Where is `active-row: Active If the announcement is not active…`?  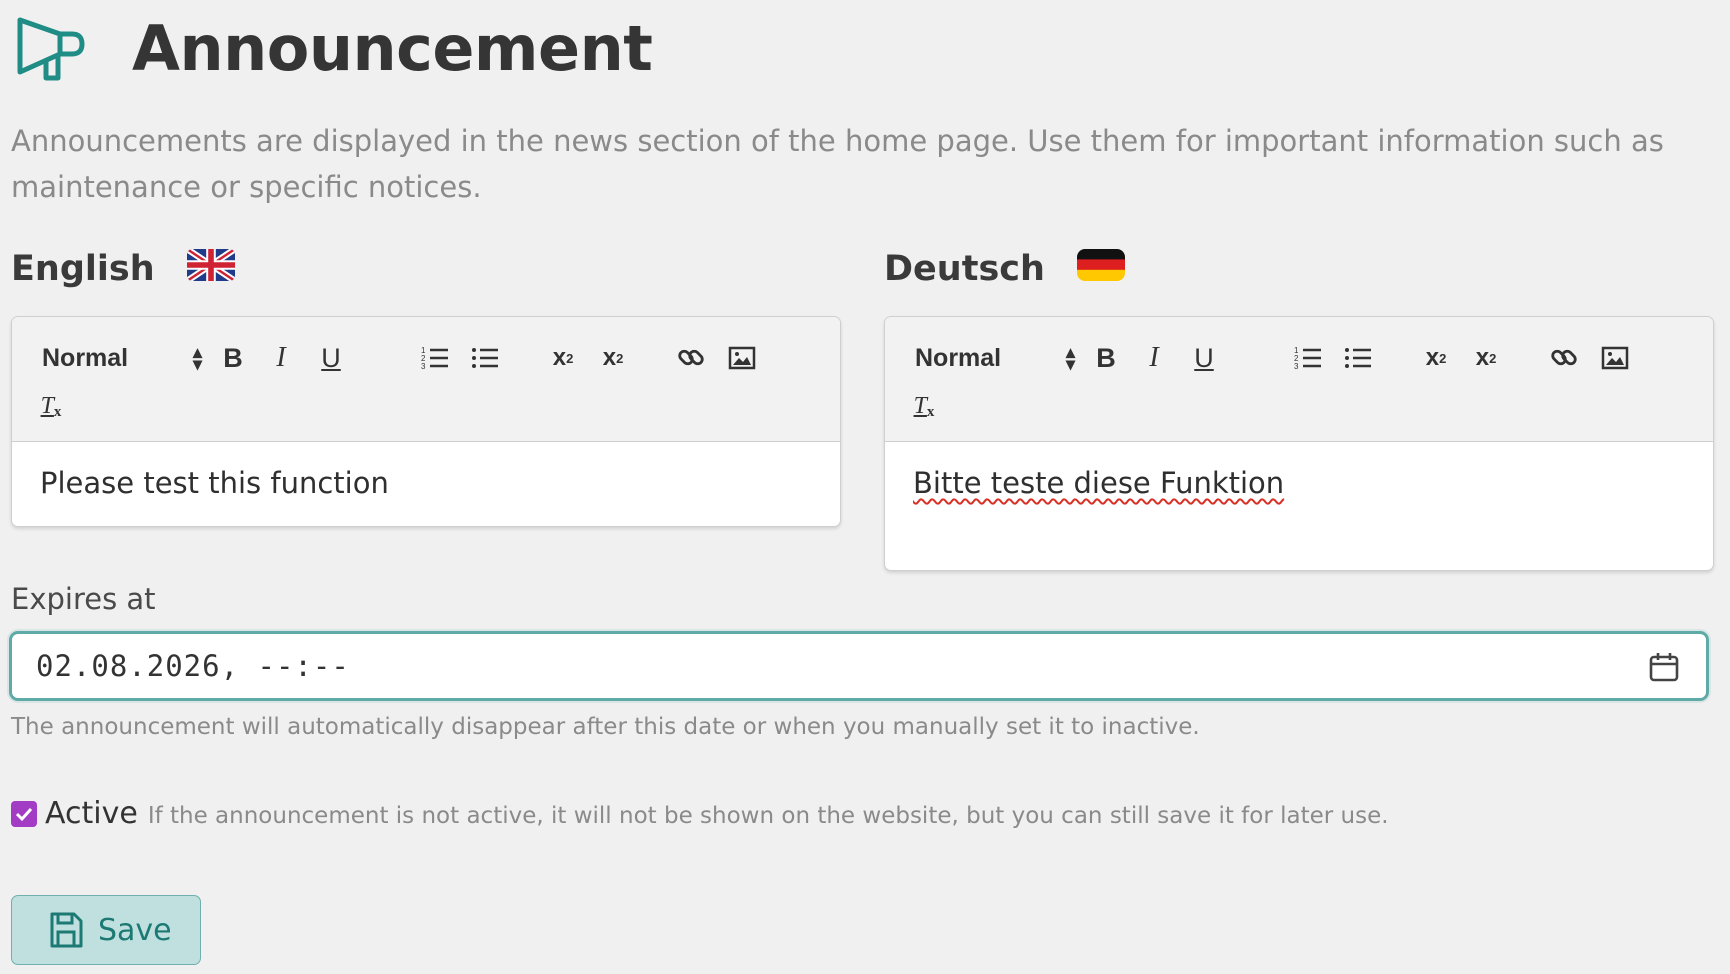
active-row: Active If the announcement is not active… is located at coordinates (700, 813).